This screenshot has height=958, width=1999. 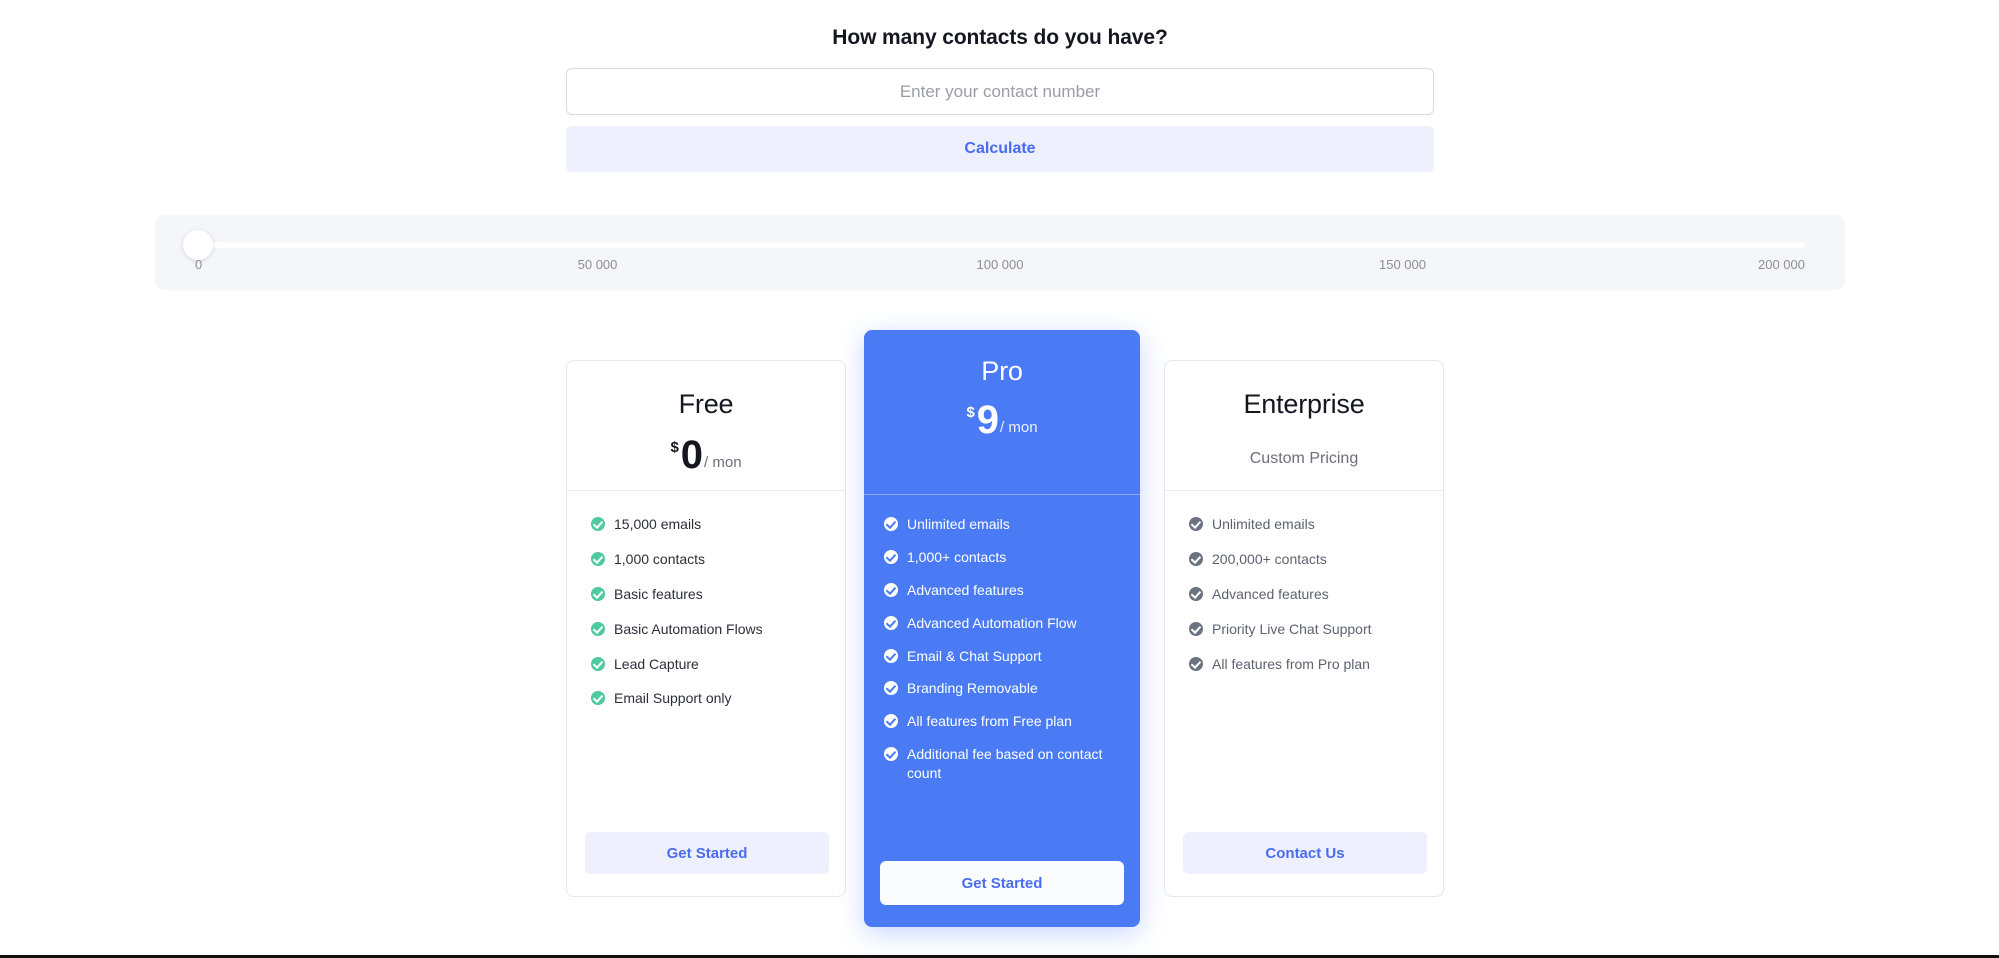 What do you see at coordinates (1000, 252) in the screenshot?
I see `contact-range-slider: 0 50 000 100 000 150 000 200 000` at bounding box center [1000, 252].